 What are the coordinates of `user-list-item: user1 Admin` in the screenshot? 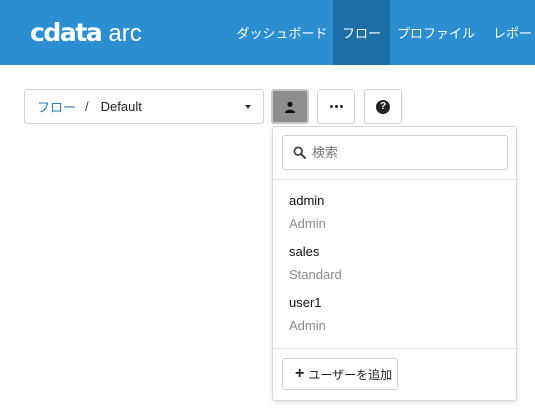 It's located at (394, 316).